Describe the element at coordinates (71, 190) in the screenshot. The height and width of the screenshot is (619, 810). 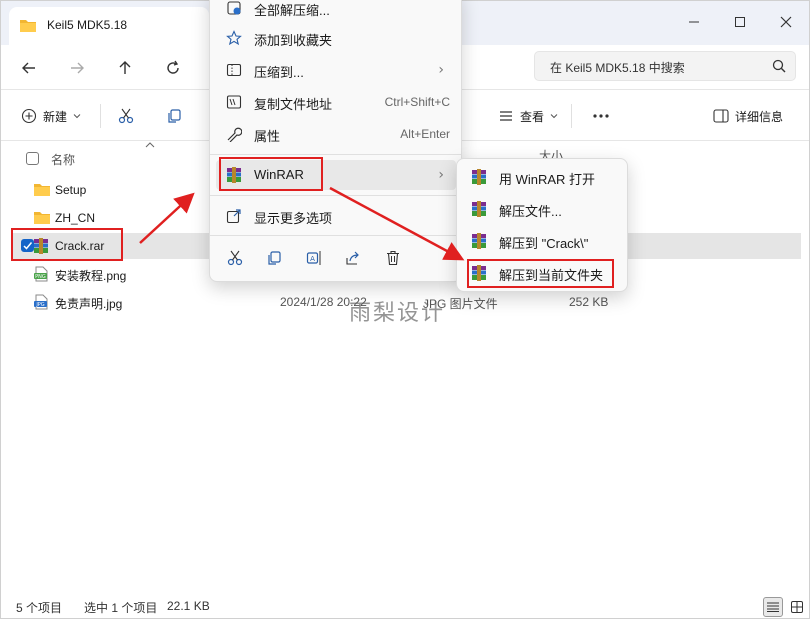
I see `file-name: Setup` at that location.